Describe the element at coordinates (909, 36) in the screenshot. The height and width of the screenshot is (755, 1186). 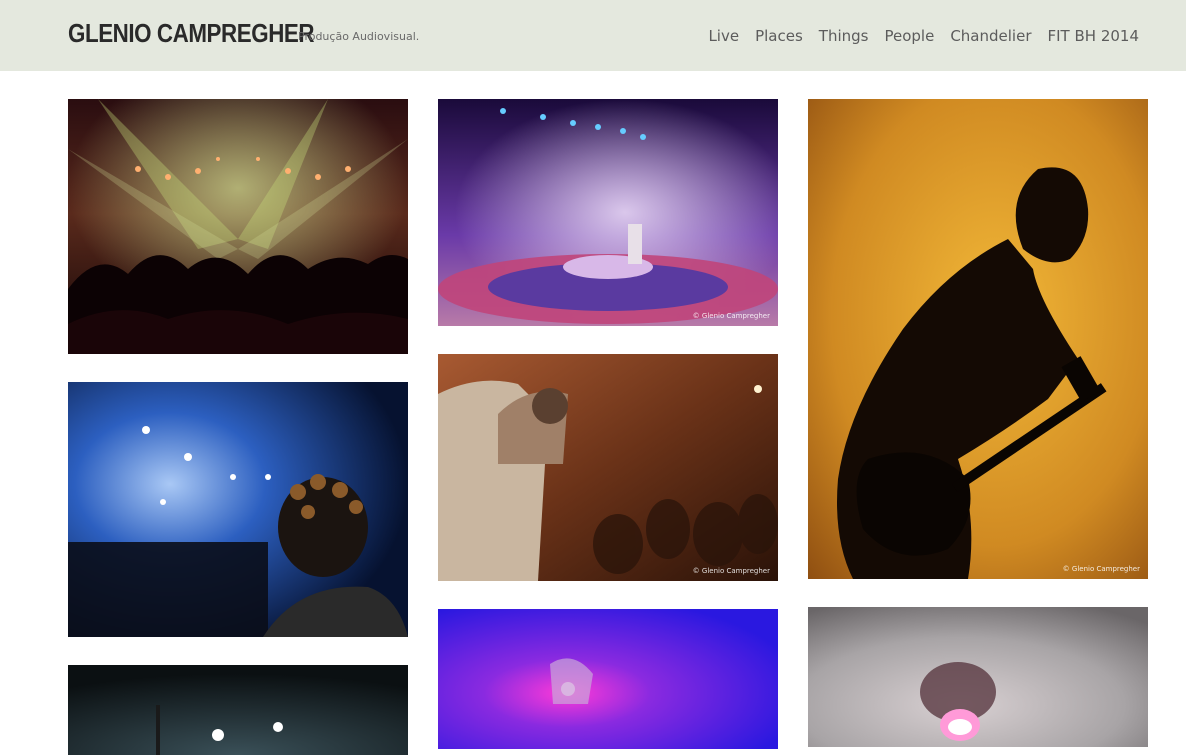
I see `nav-item-people: People` at that location.